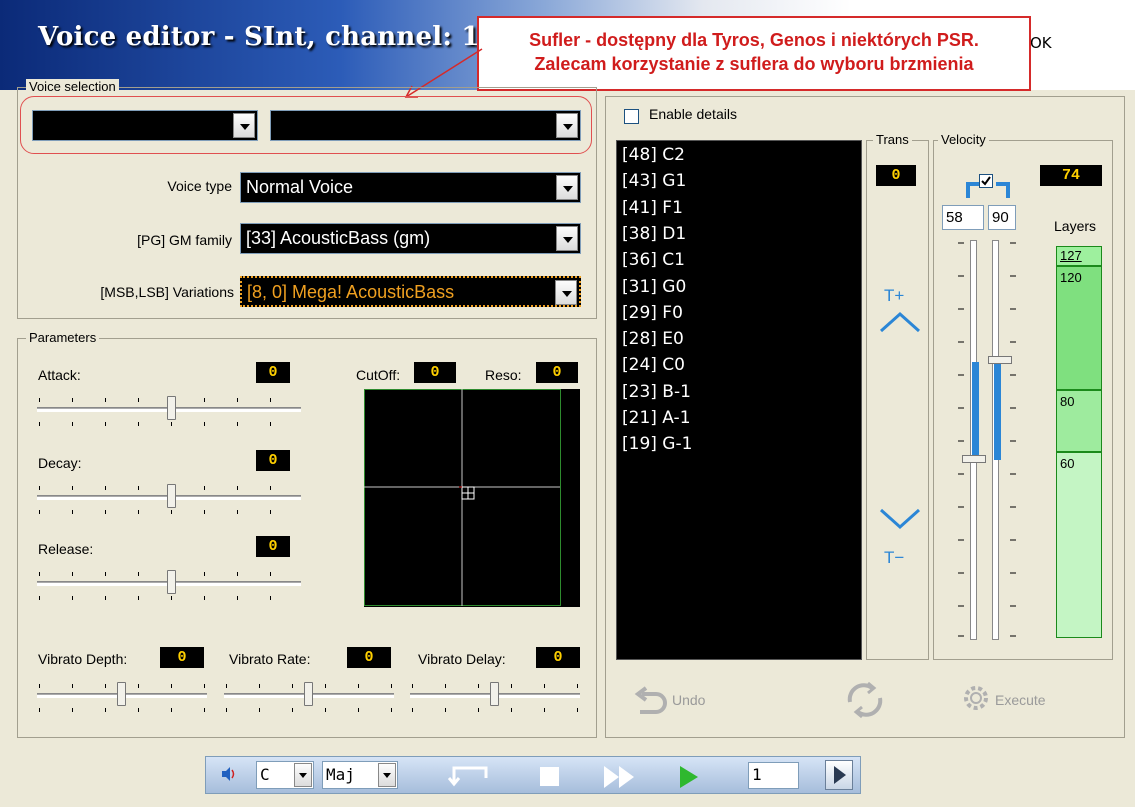  I want to click on velocity-low-thumb, so click(974, 459).